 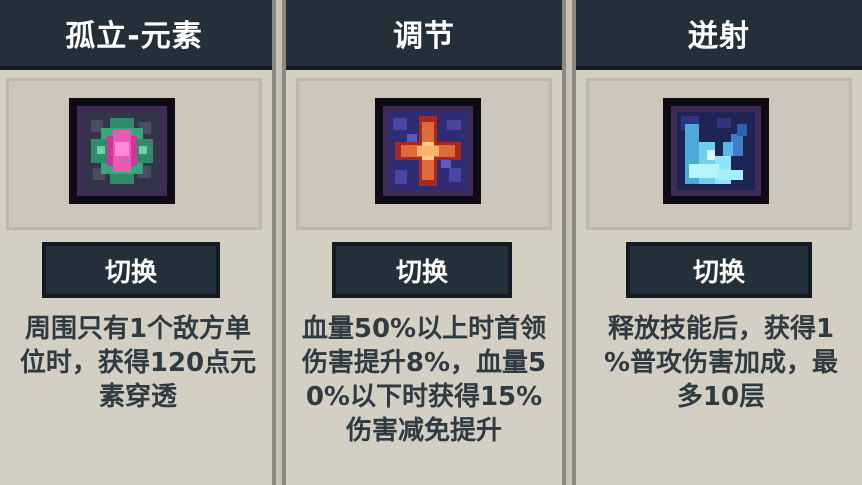 What do you see at coordinates (424, 380) in the screenshot?
I see `talent-description: 血量50%以上时首领 伤害提升8%，血量5 0%以下时获得15% 伤害减免提升` at bounding box center [424, 380].